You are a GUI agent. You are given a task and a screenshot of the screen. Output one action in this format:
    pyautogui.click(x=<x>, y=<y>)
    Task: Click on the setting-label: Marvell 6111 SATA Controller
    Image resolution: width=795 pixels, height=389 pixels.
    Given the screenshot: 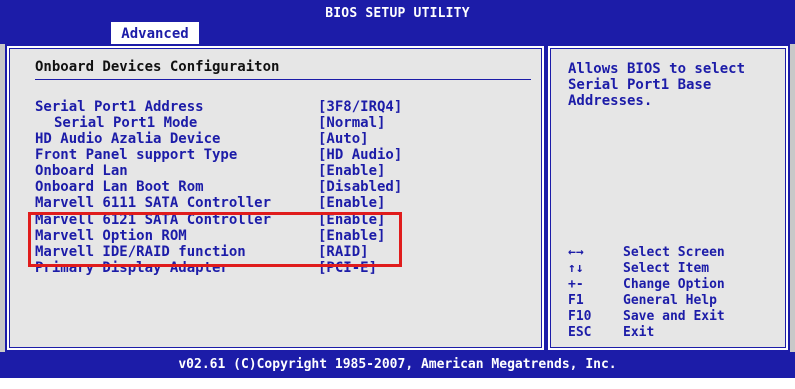 What is the action you would take?
    pyautogui.click(x=153, y=203)
    